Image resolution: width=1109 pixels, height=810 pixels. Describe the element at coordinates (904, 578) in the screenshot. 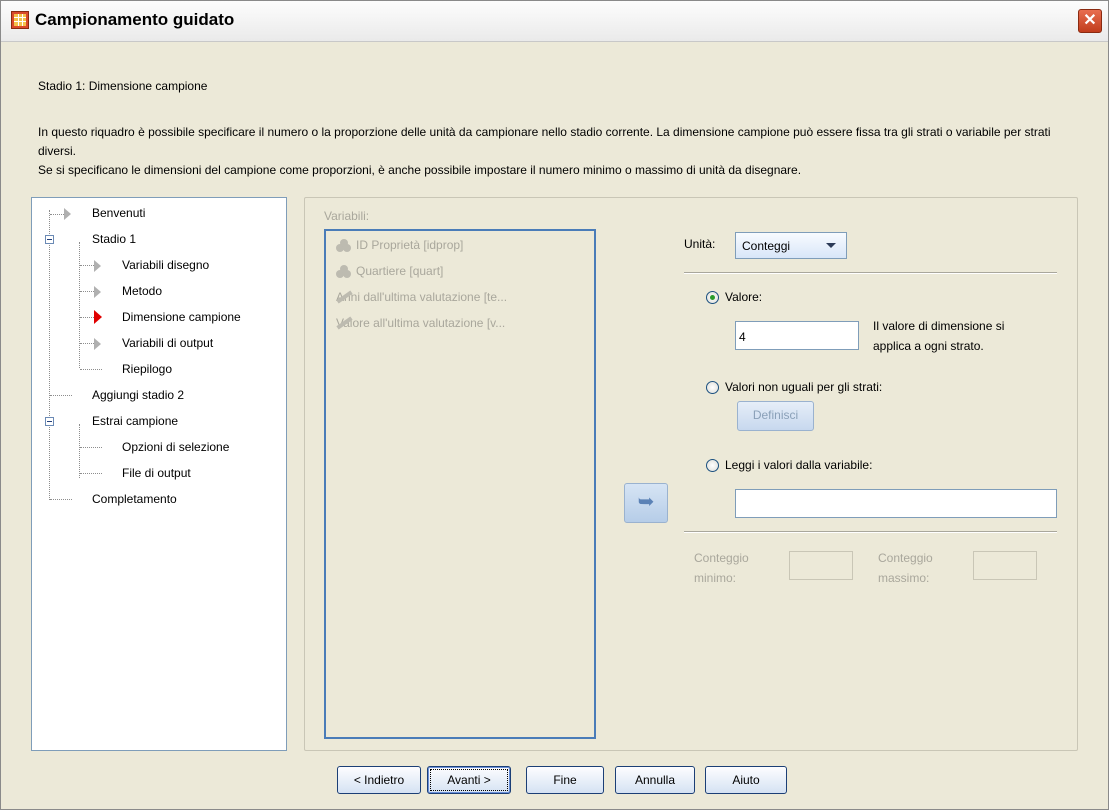

I see `max-count-label-line-2: massimo:` at that location.